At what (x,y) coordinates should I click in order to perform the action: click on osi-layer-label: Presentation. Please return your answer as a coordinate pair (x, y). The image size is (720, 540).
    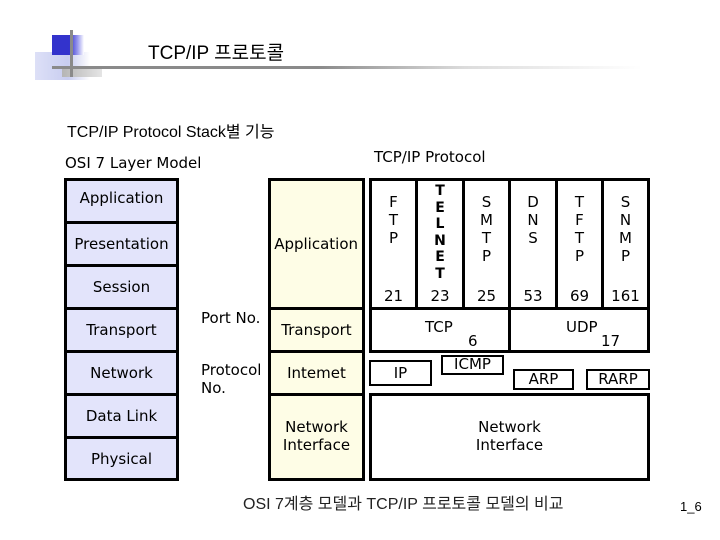
    Looking at the image, I should click on (121, 244).